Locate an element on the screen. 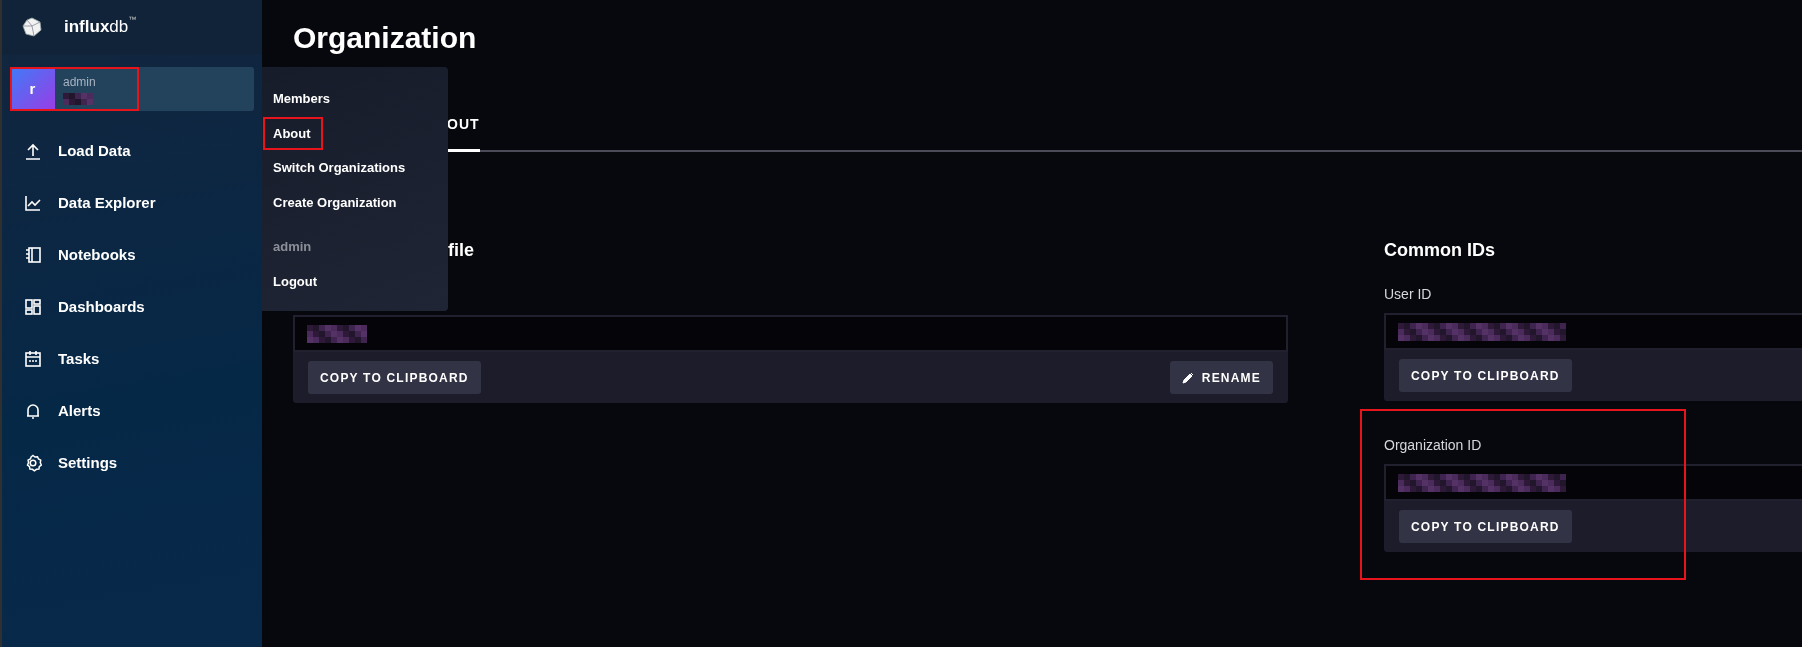 The image size is (1802, 647). nav-item: Dashboards is located at coordinates (132, 307).